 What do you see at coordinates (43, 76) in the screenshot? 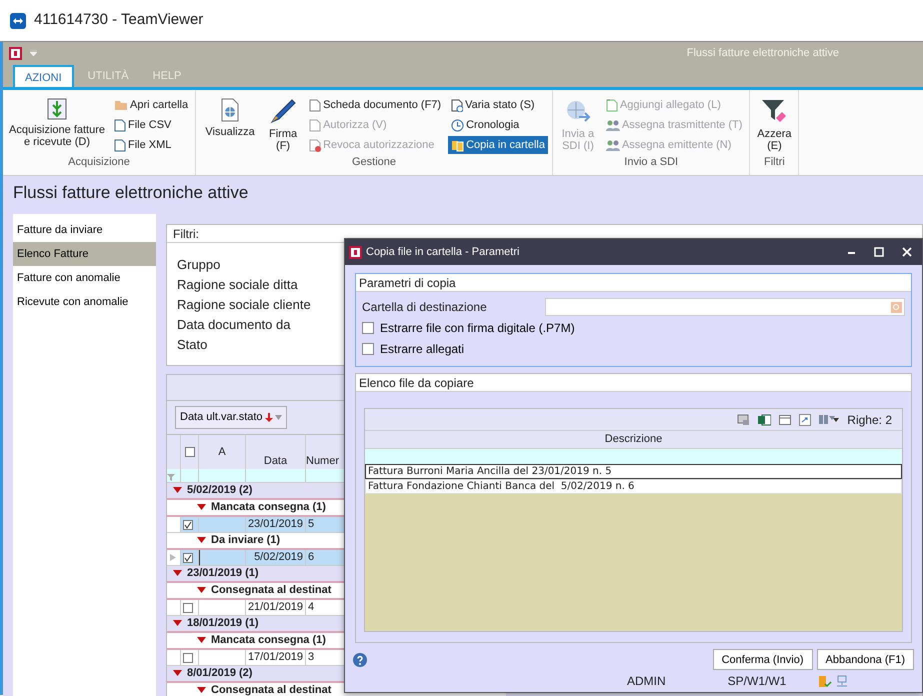
I see `ribbon-tab: AZIONI` at bounding box center [43, 76].